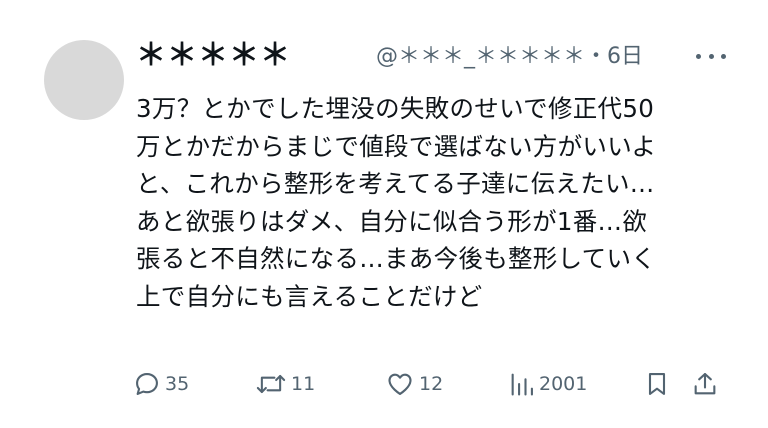  I want to click on share-icon, so click(705, 384).